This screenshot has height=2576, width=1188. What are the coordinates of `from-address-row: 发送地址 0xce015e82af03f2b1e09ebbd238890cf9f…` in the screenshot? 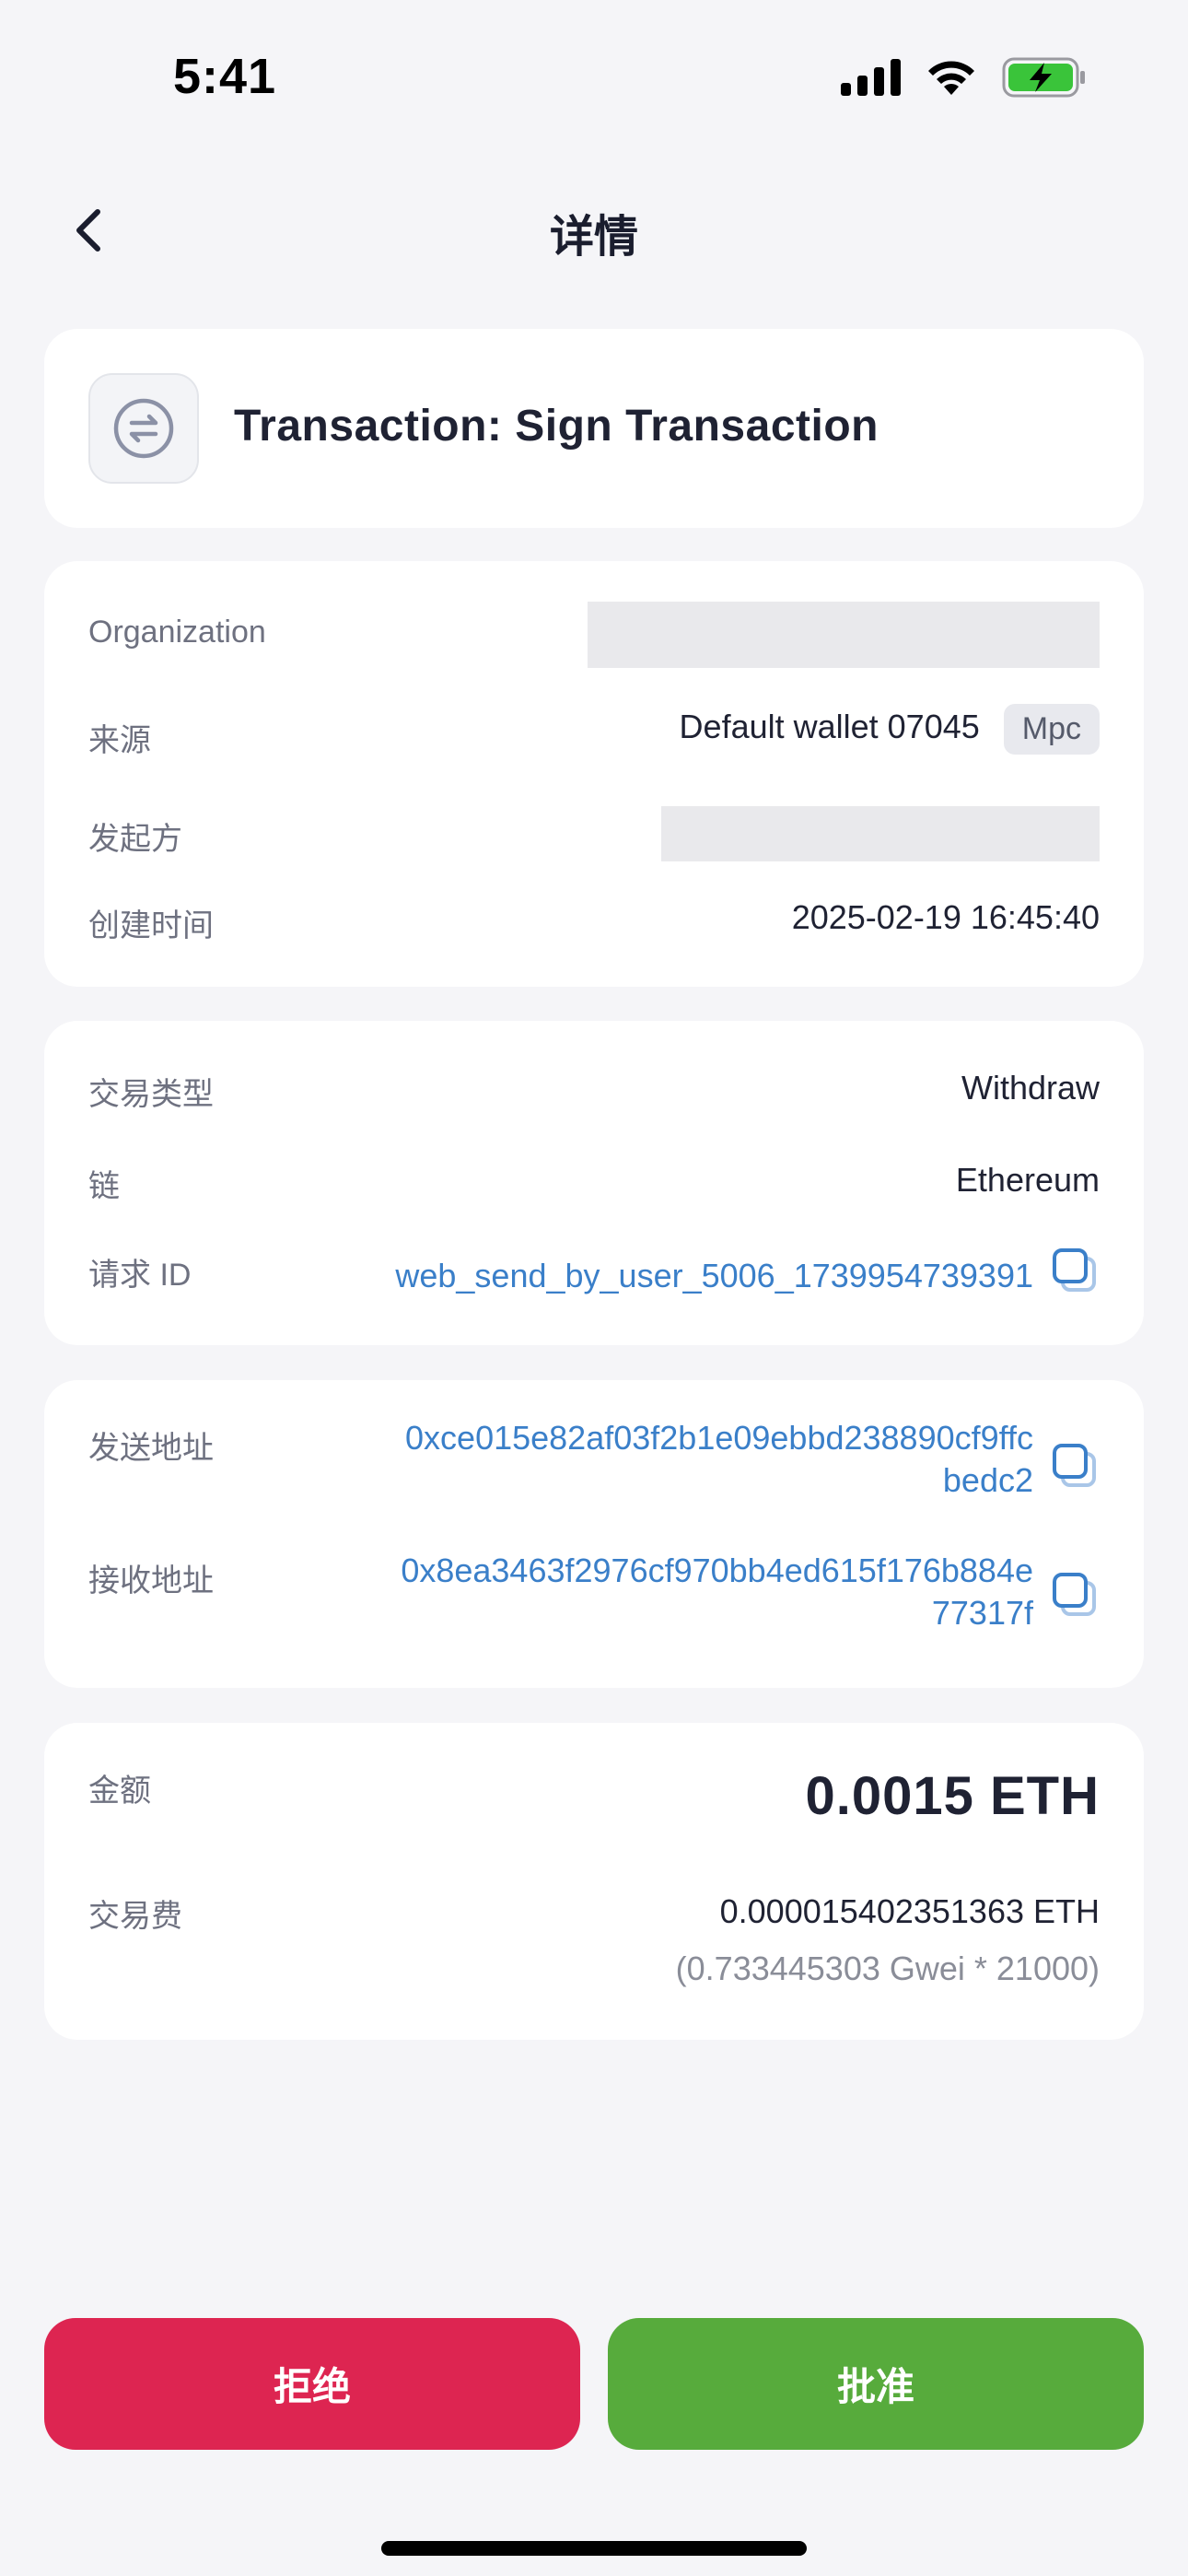 It's located at (594, 1467).